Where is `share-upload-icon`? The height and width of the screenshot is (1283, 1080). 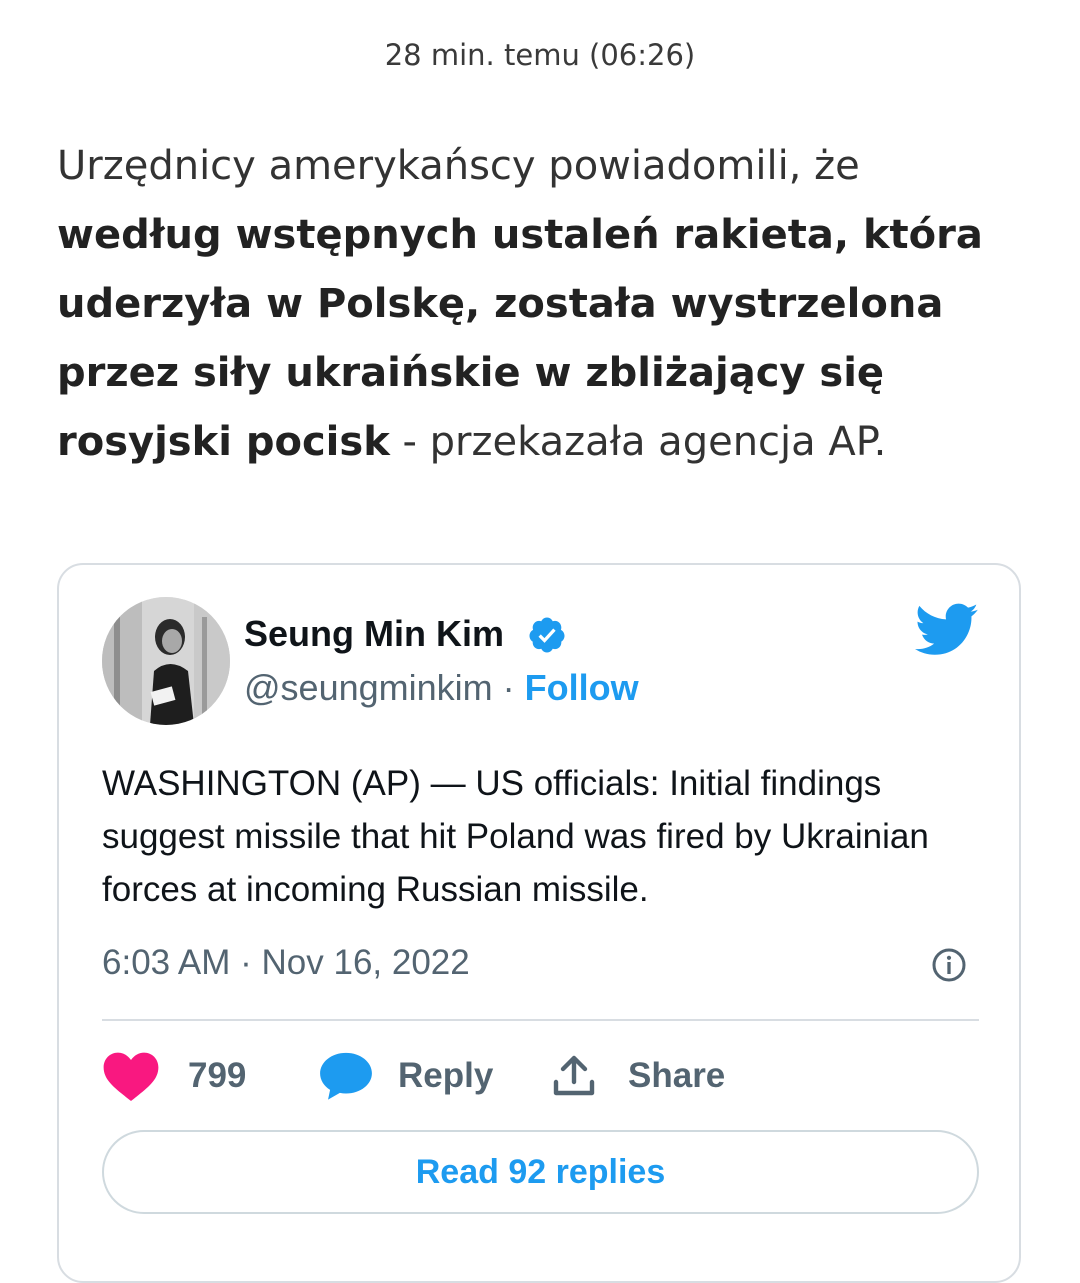 share-upload-icon is located at coordinates (574, 1075).